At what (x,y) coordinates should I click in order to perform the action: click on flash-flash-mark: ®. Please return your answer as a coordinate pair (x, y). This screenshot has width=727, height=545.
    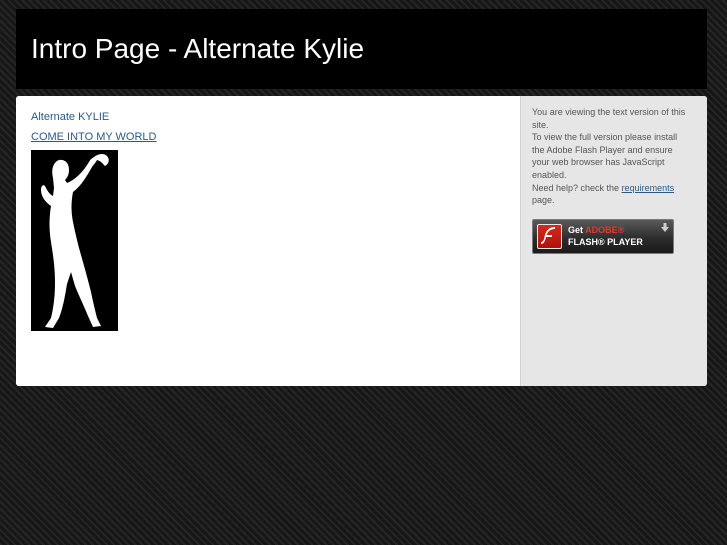
    Looking at the image, I should click on (601, 242).